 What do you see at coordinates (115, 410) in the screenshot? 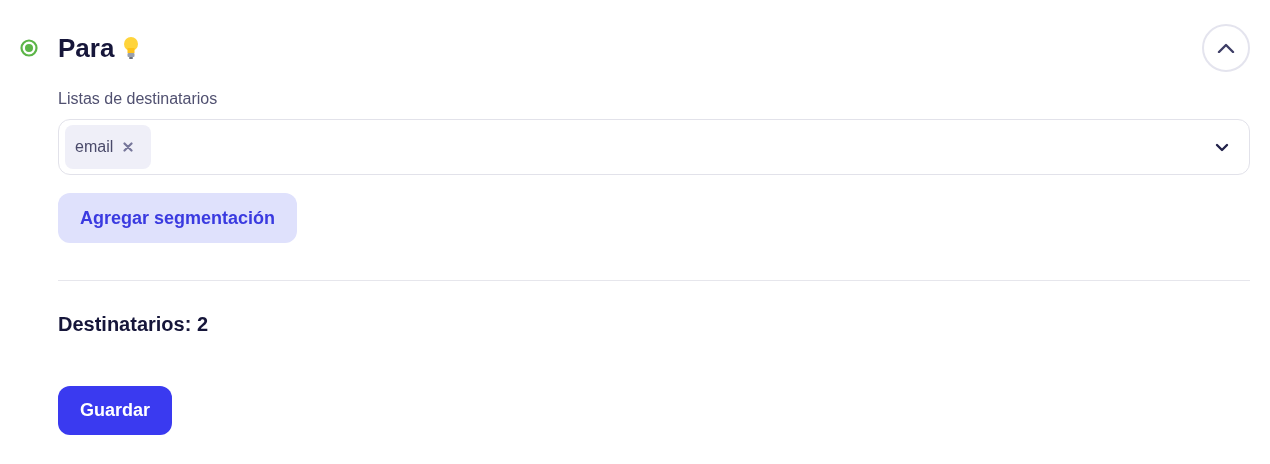
I see `save-button: Guardar` at bounding box center [115, 410].